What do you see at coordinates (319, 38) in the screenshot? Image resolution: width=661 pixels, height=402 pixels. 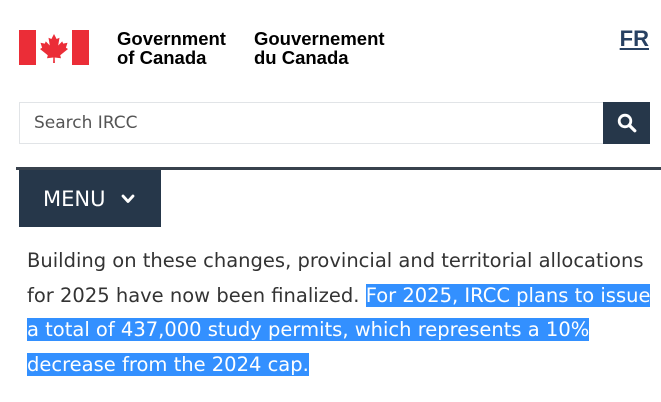 I see `wordmark-fr-line1: Gouvernement` at bounding box center [319, 38].